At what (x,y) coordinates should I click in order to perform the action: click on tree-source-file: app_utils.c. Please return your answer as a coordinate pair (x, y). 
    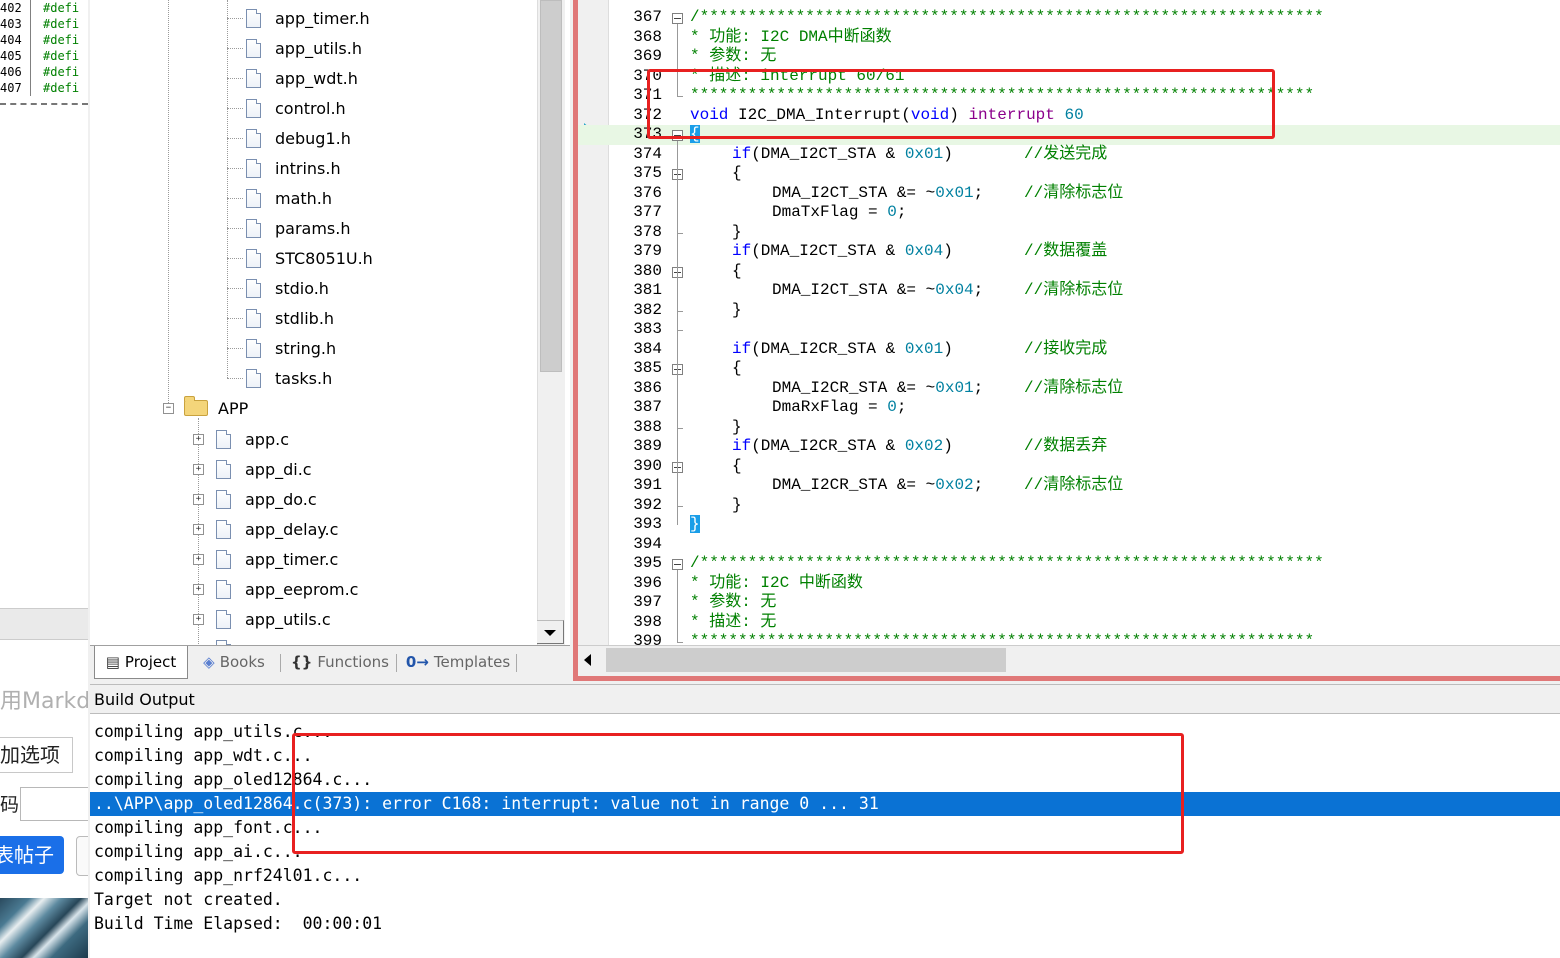
    Looking at the image, I should click on (273, 619).